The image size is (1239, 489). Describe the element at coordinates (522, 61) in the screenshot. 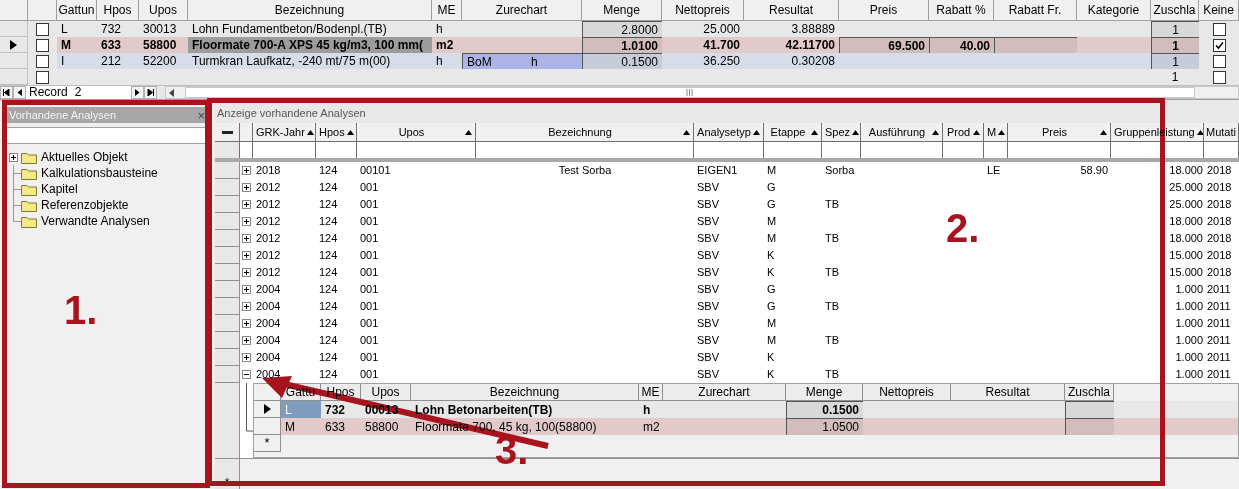

I see `input-field: BoM h` at that location.